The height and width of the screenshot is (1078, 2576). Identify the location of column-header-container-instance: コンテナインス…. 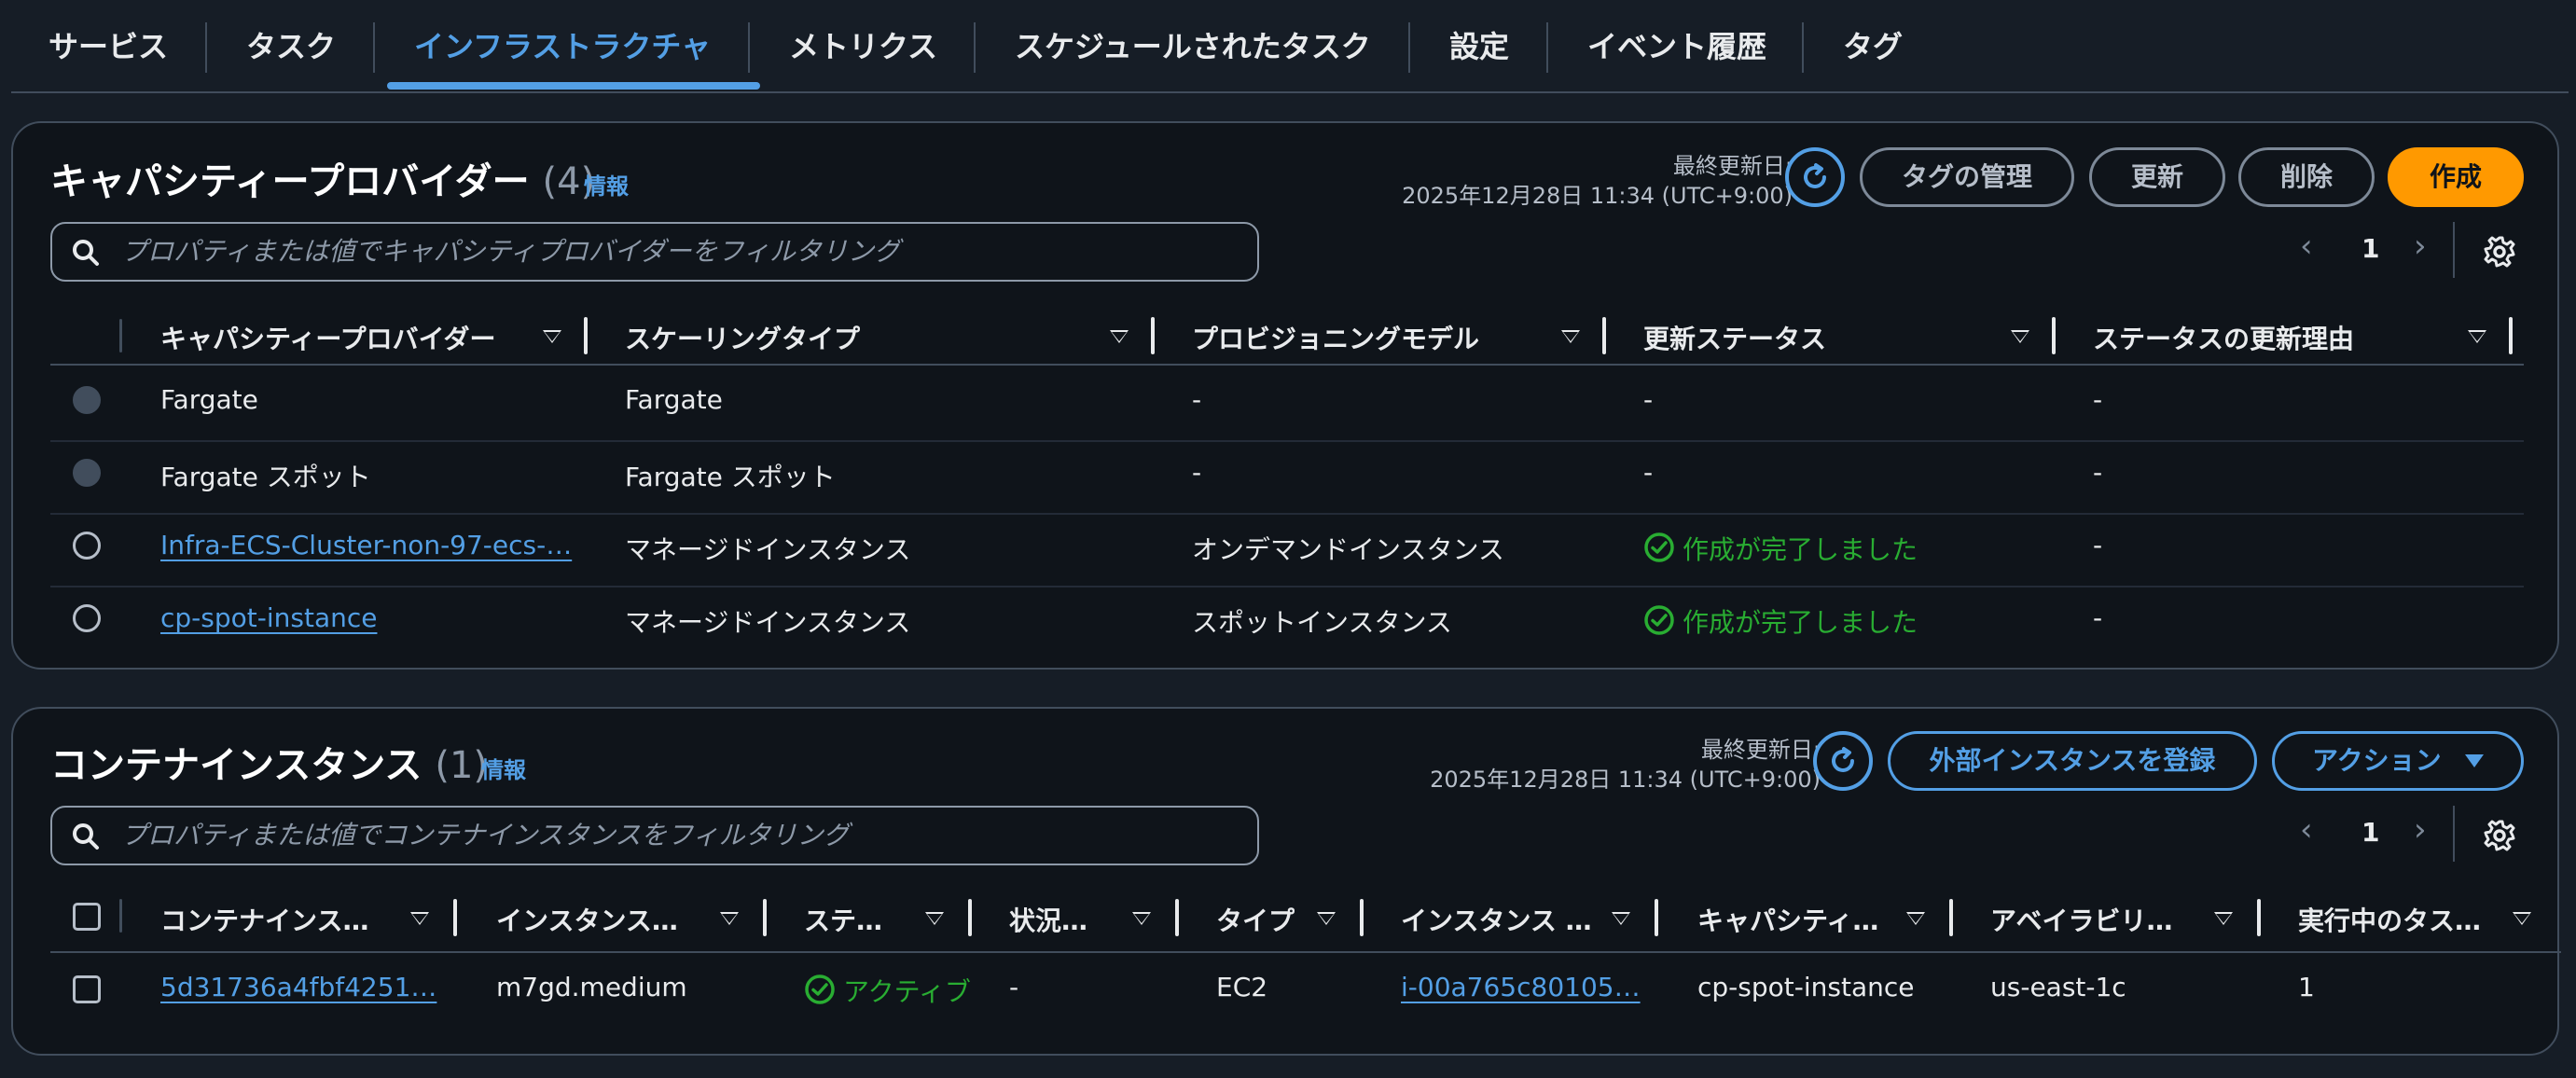
(264, 919).